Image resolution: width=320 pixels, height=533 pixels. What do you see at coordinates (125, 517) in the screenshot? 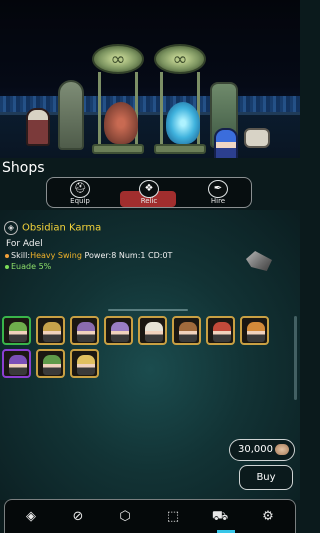
I see `hexagon-icon: ⬡` at bounding box center [125, 517].